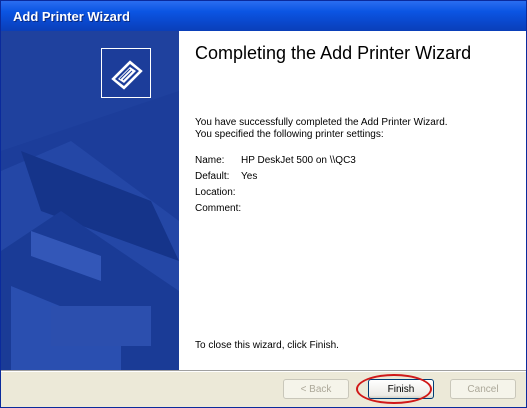 Image resolution: width=527 pixels, height=408 pixels. What do you see at coordinates (316, 389) in the screenshot?
I see `back-button: < Back` at bounding box center [316, 389].